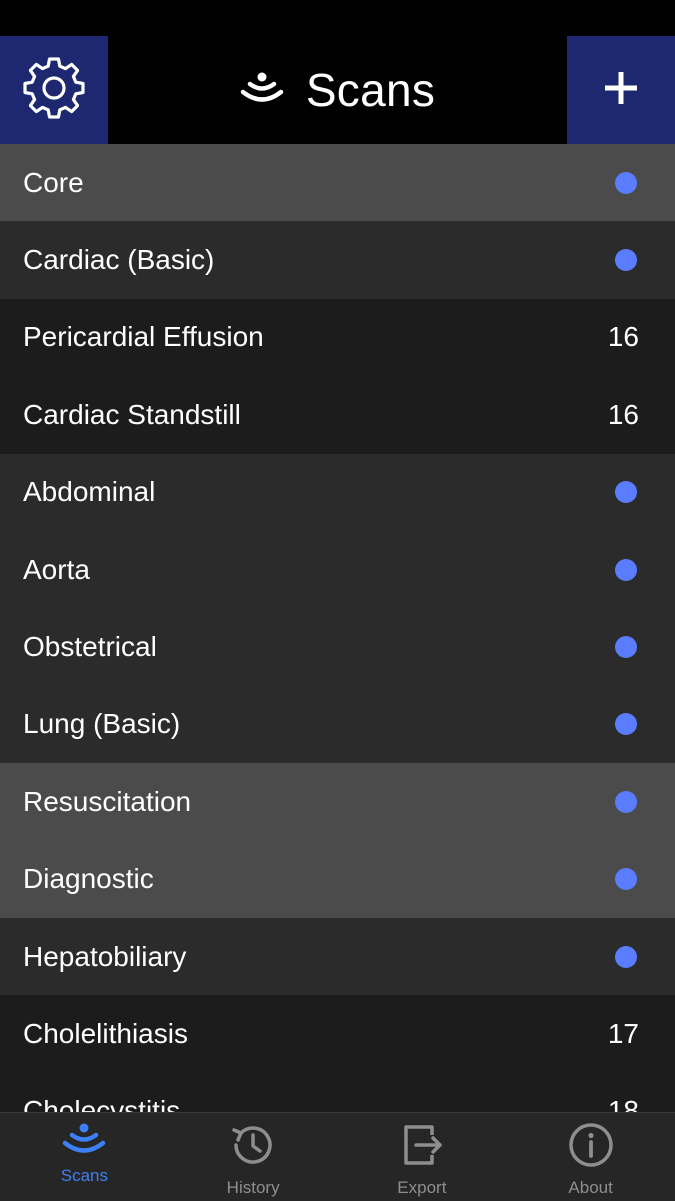  I want to click on tab-scans: Scans, so click(84, 1157).